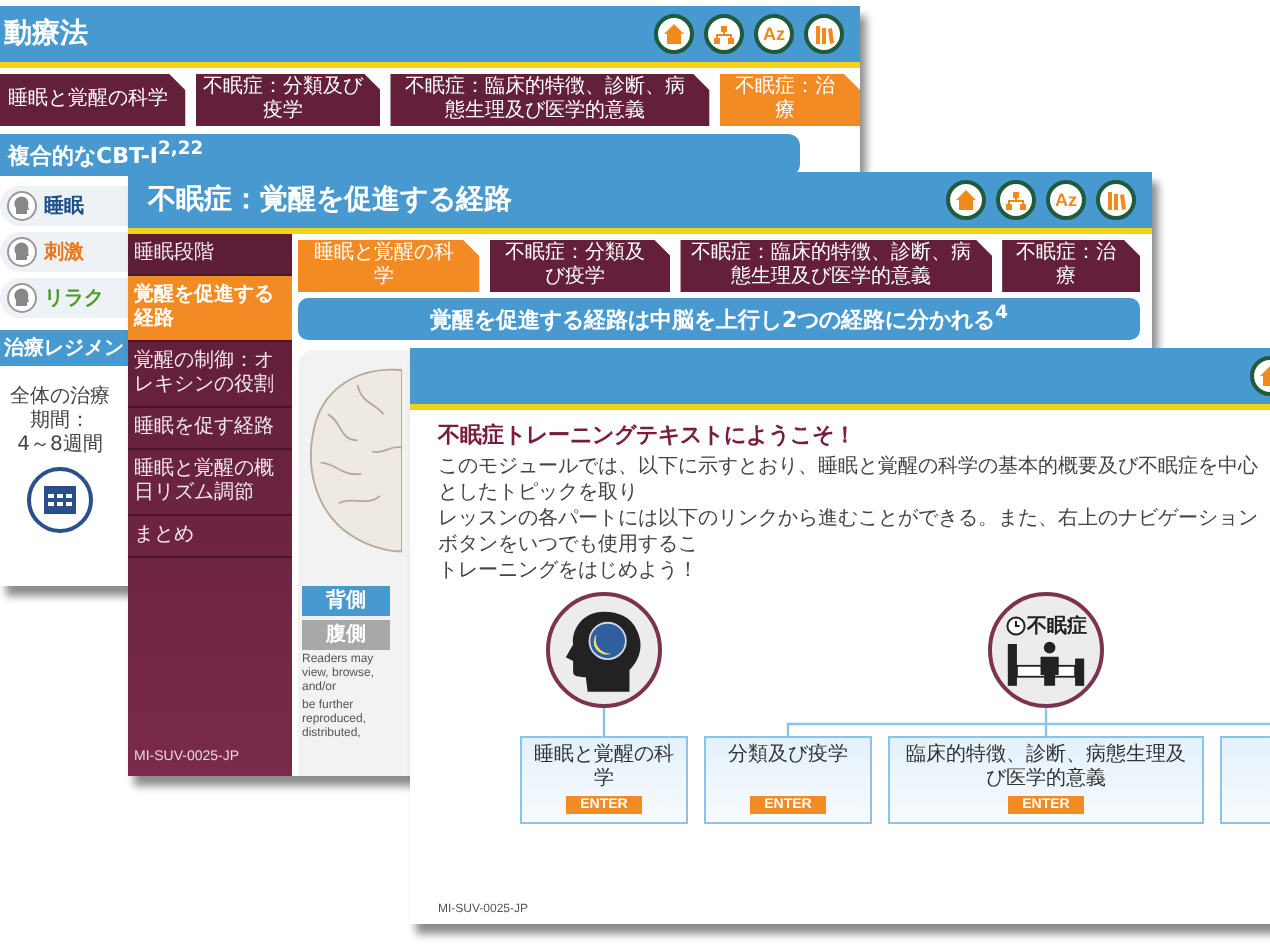  Describe the element at coordinates (1046, 768) in the screenshot. I see `topic-title: 臨床的特徴、診断、病態生理及び医学的意義` at that location.